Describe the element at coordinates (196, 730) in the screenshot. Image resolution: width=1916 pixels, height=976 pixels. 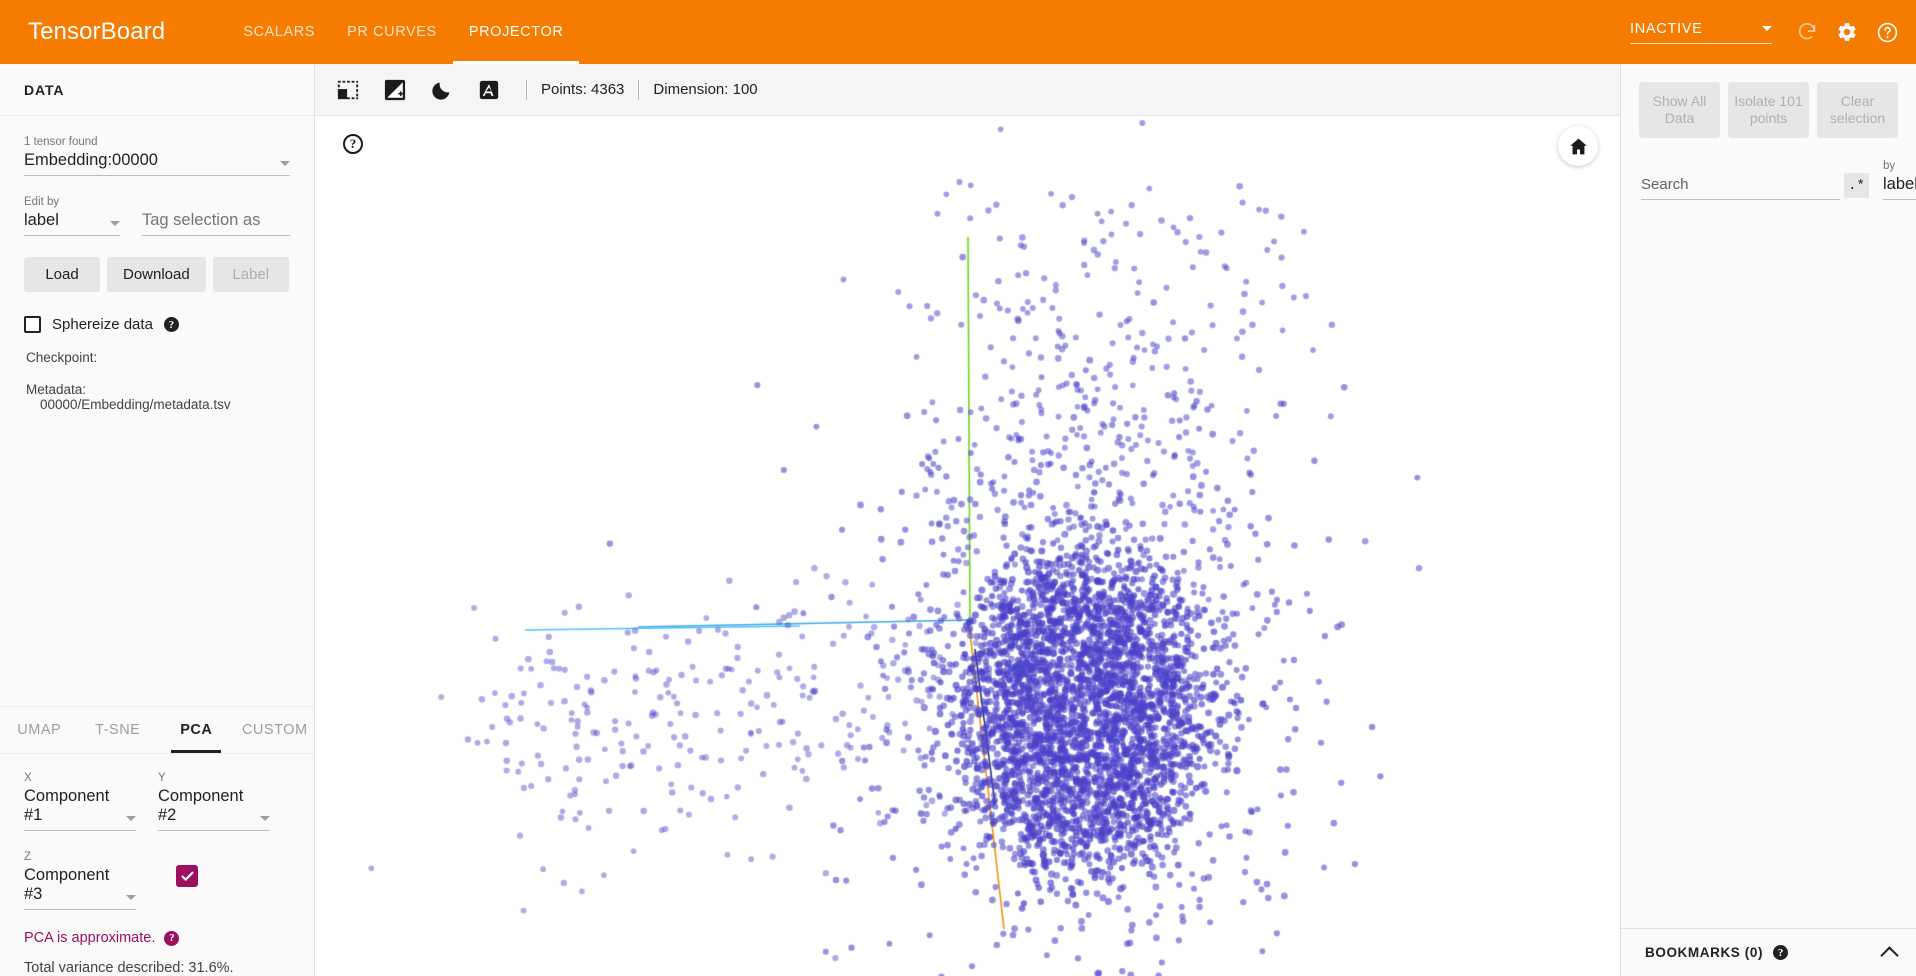
I see `tab-pca: PCA` at that location.